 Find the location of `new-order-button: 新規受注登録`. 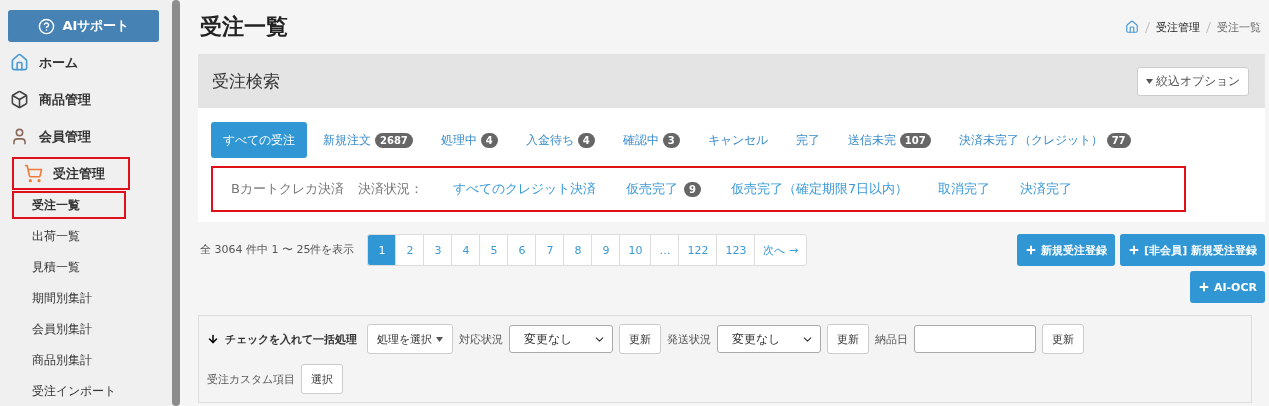

new-order-button: 新規受注登録 is located at coordinates (1066, 250).